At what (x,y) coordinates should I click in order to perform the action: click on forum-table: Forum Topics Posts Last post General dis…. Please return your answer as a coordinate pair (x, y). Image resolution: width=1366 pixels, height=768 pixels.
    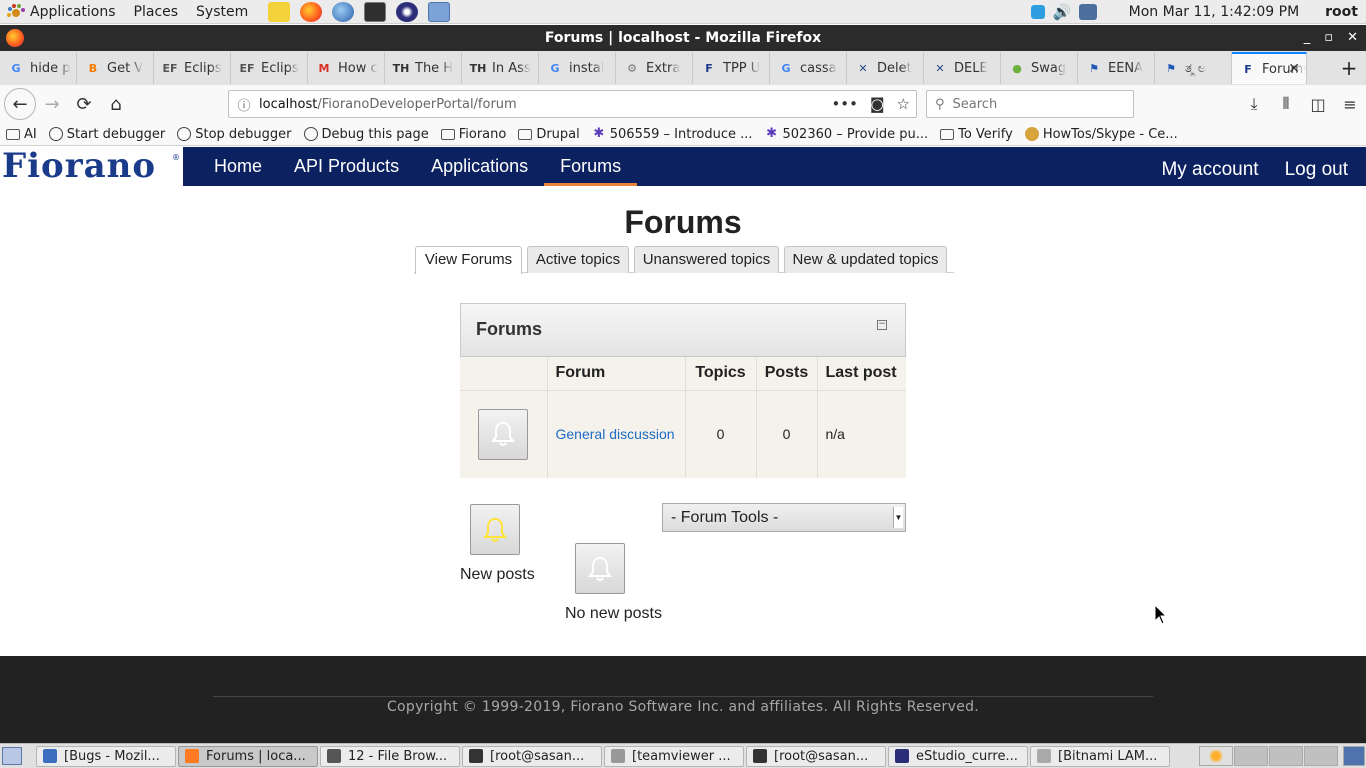
    Looking at the image, I should click on (683, 417).